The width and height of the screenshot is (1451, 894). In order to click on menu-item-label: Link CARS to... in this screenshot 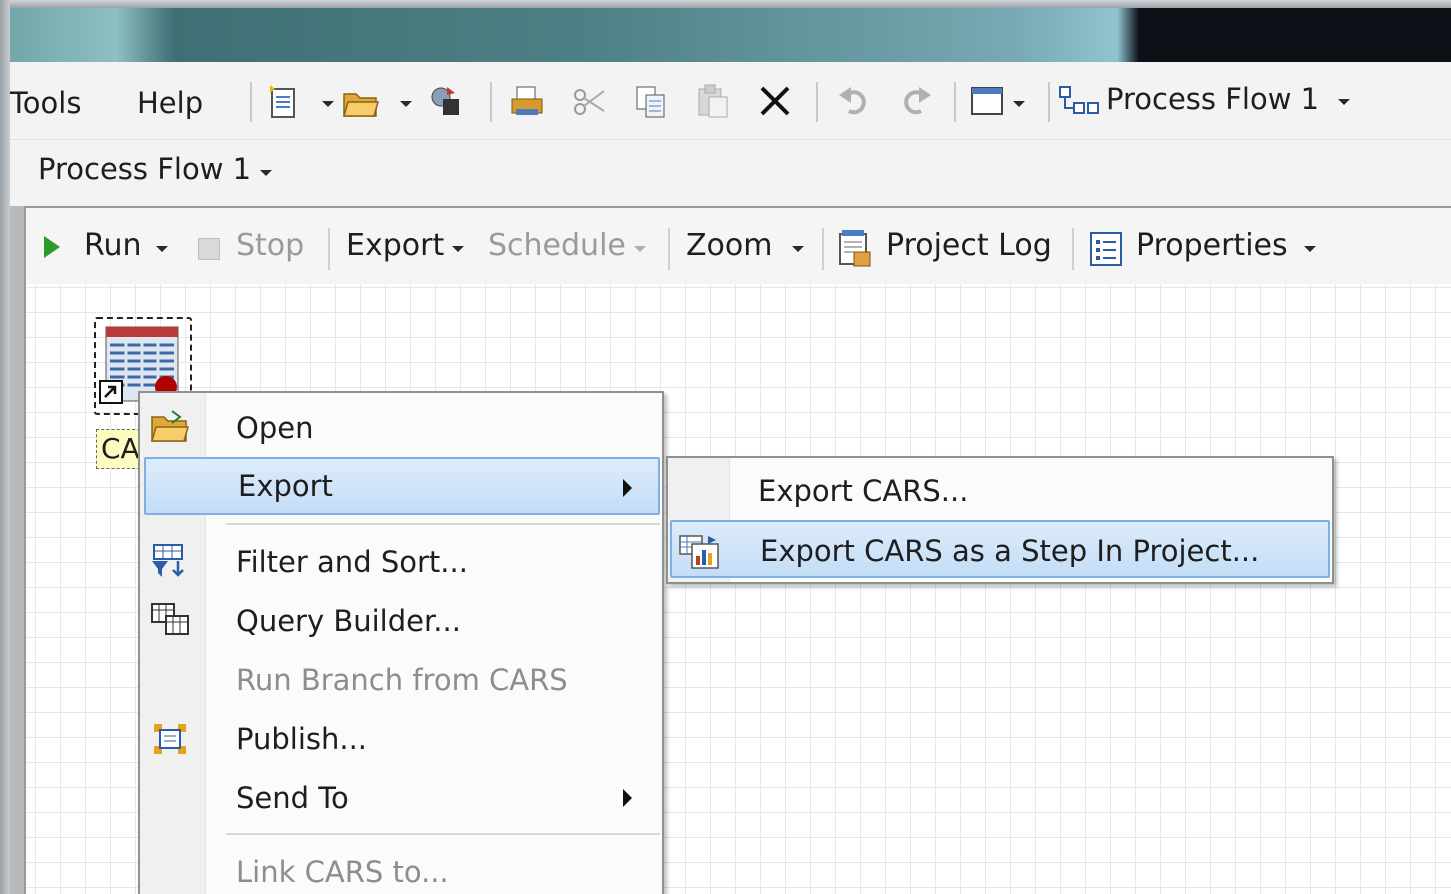, I will do `click(342, 872)`.